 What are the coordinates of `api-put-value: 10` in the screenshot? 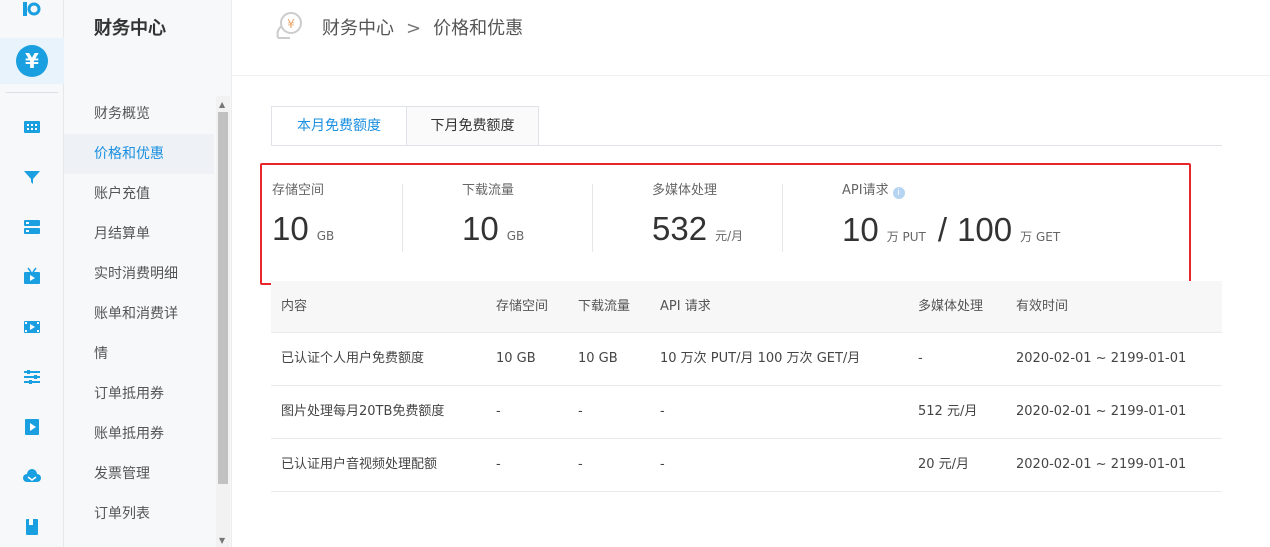 It's located at (860, 229).